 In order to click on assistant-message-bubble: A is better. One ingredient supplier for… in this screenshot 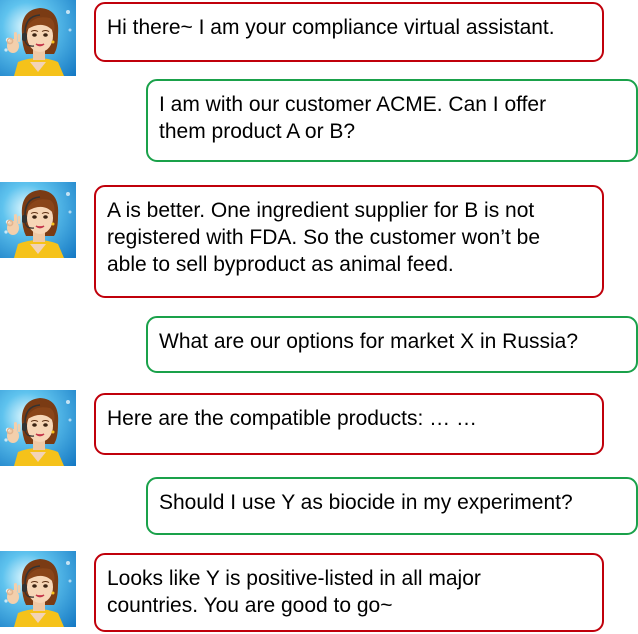, I will do `click(349, 241)`.